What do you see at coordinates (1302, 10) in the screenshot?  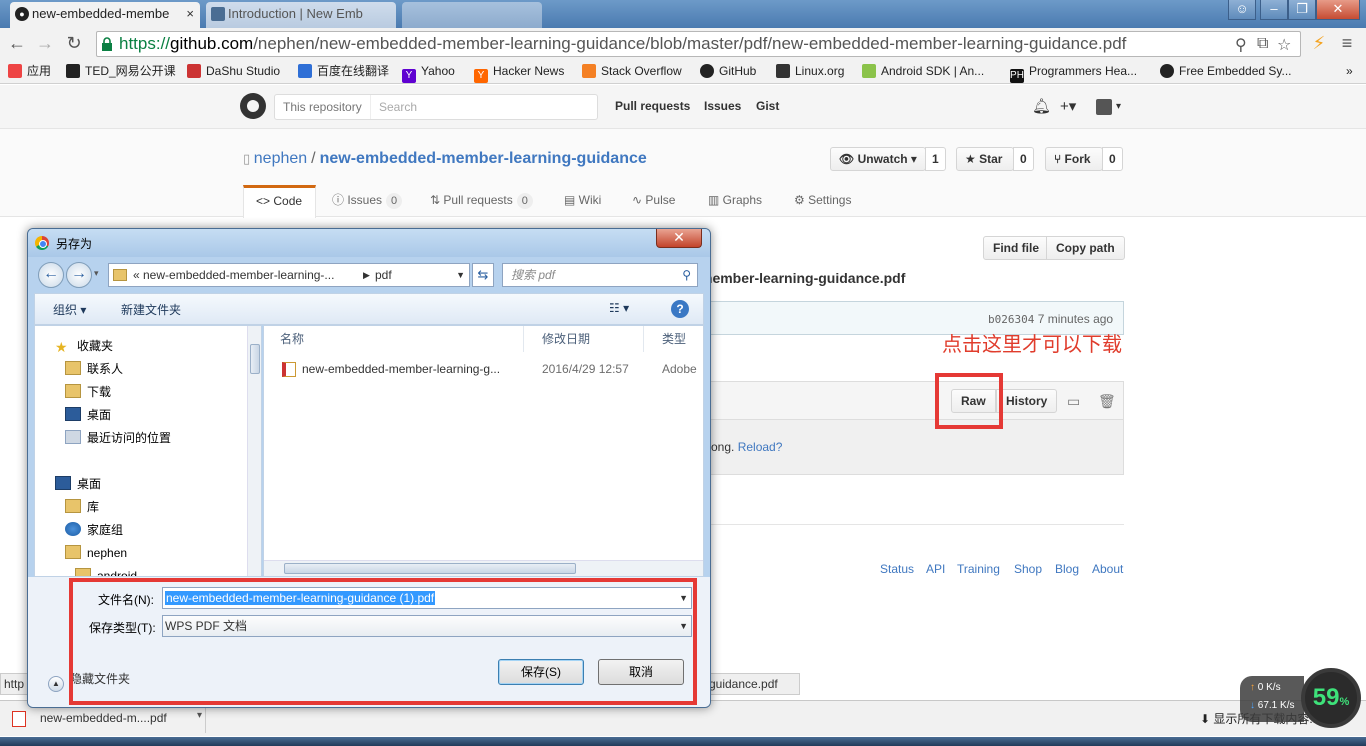 I see `maximize-icon: ❐` at bounding box center [1302, 10].